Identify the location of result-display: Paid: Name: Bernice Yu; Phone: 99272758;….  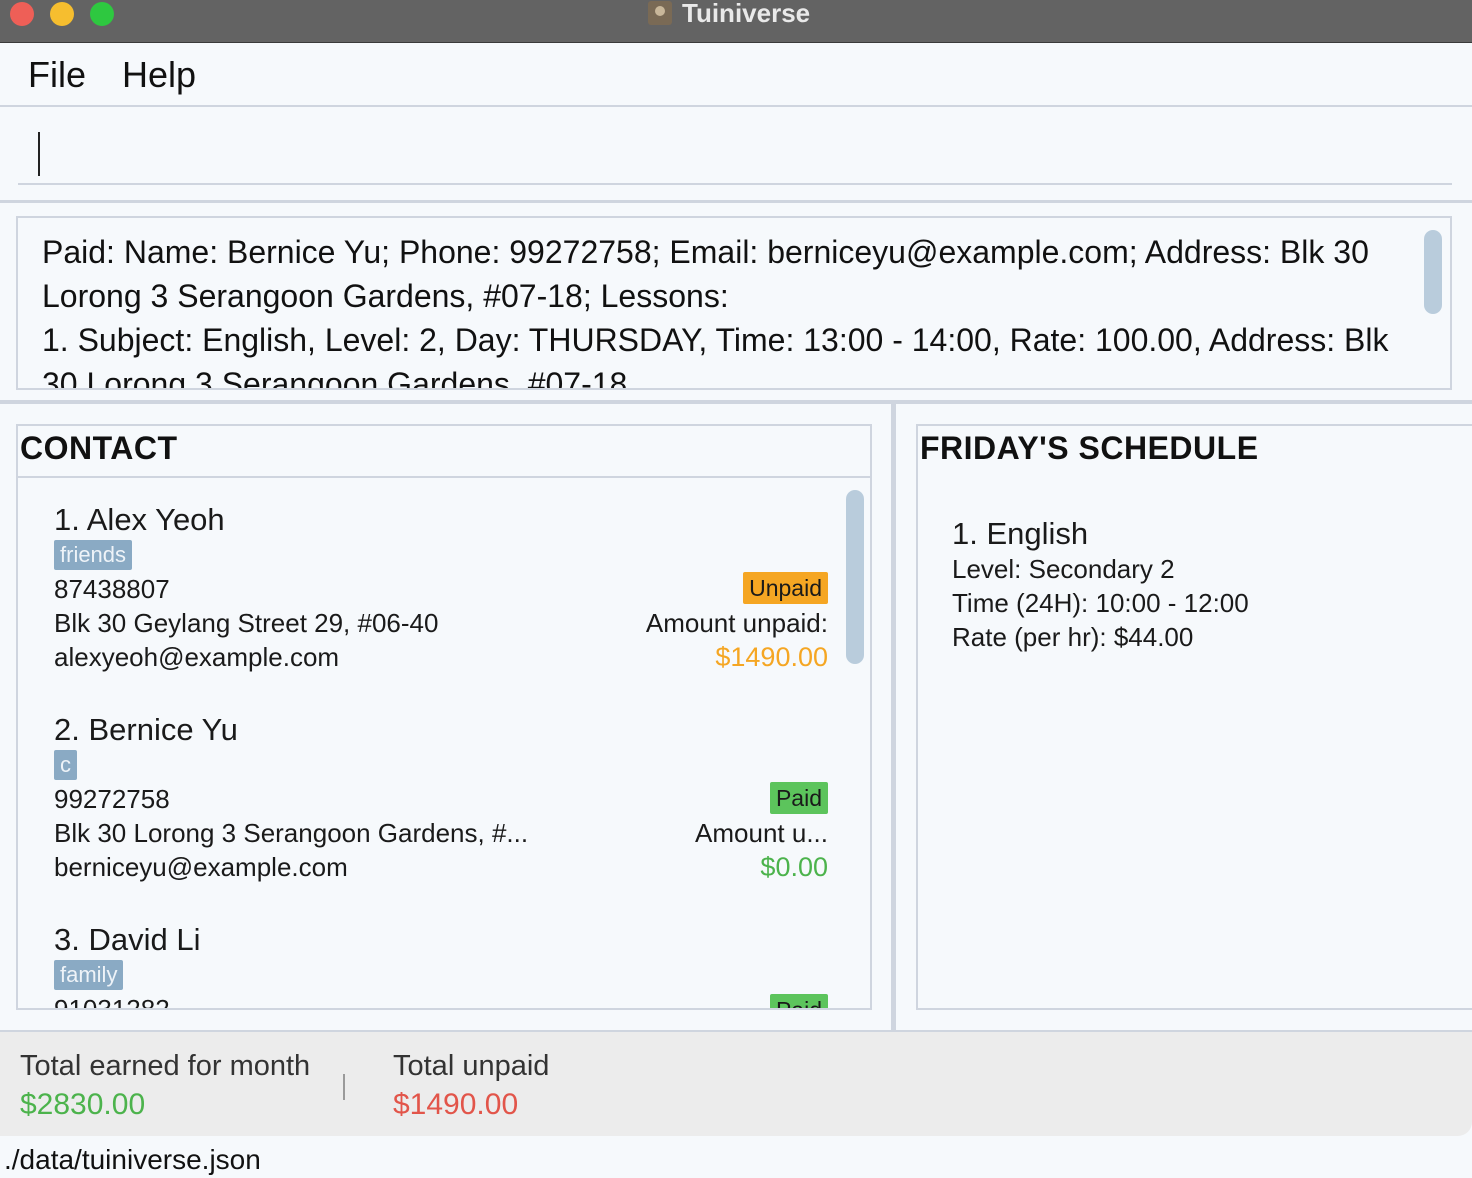
(734, 303).